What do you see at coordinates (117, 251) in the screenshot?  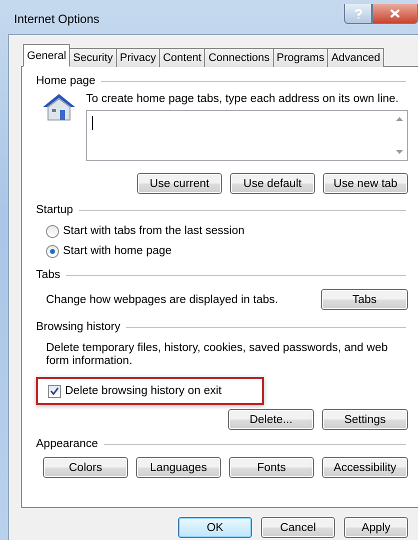 I see `radio-label: Start with home page` at bounding box center [117, 251].